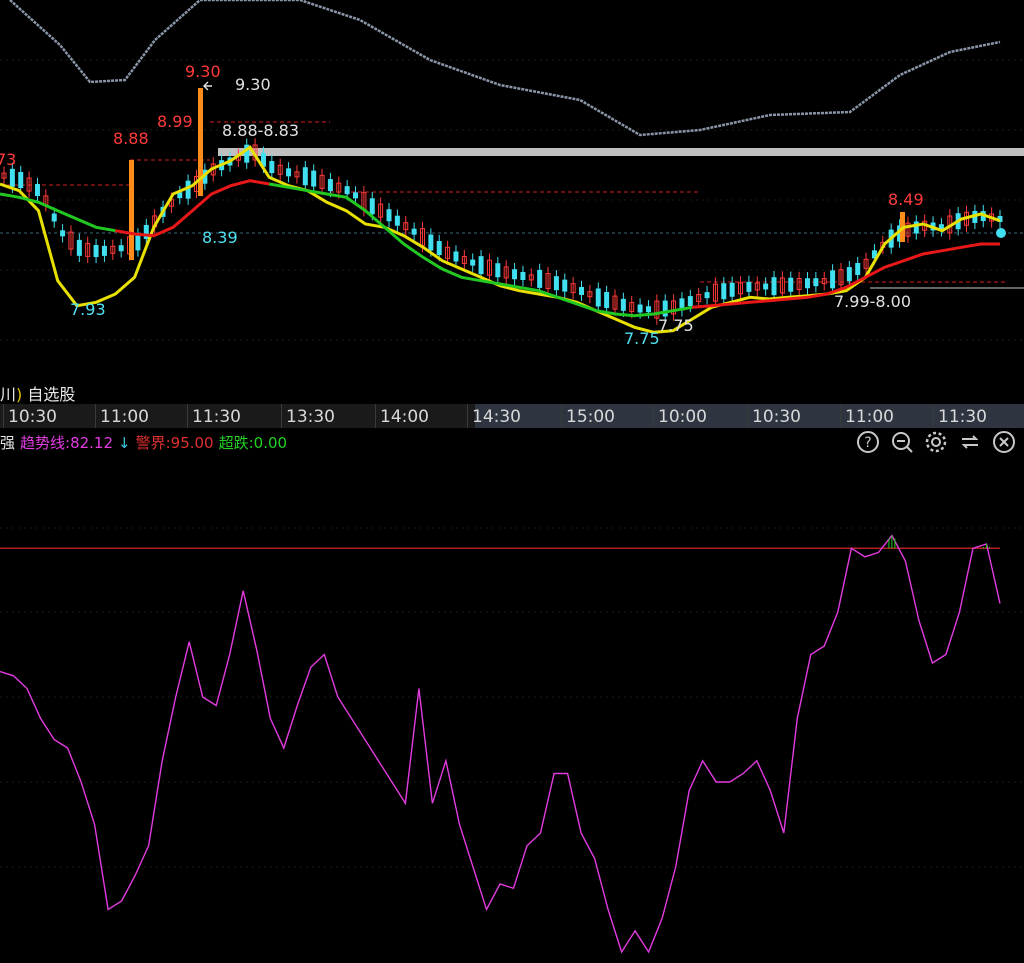 This screenshot has width=1024, height=963. Describe the element at coordinates (174, 443) in the screenshot. I see `warn-label: 警界:95.00` at that location.